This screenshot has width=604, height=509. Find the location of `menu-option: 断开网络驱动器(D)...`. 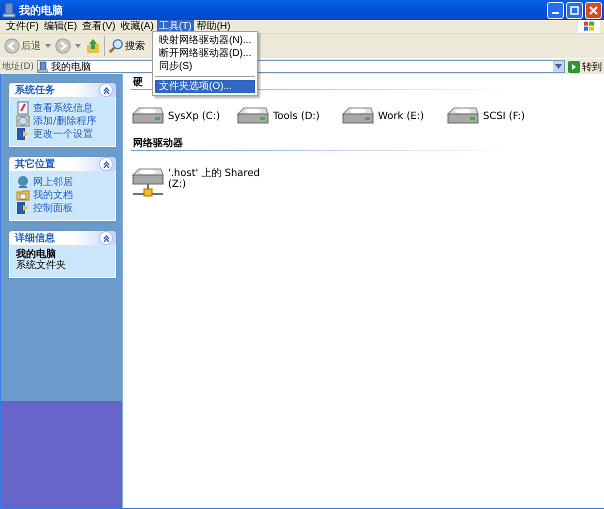

menu-option: 断开网络驱动器(D)... is located at coordinates (205, 53).